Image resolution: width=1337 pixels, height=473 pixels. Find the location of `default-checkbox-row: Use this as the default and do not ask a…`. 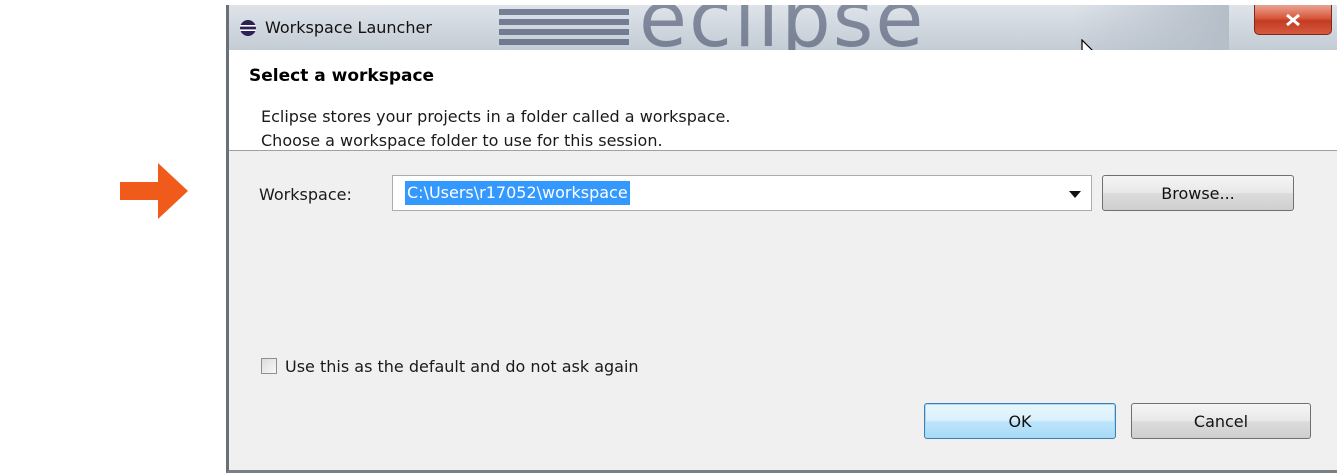

default-checkbox-row: Use this as the default and do not ask a… is located at coordinates (450, 366).